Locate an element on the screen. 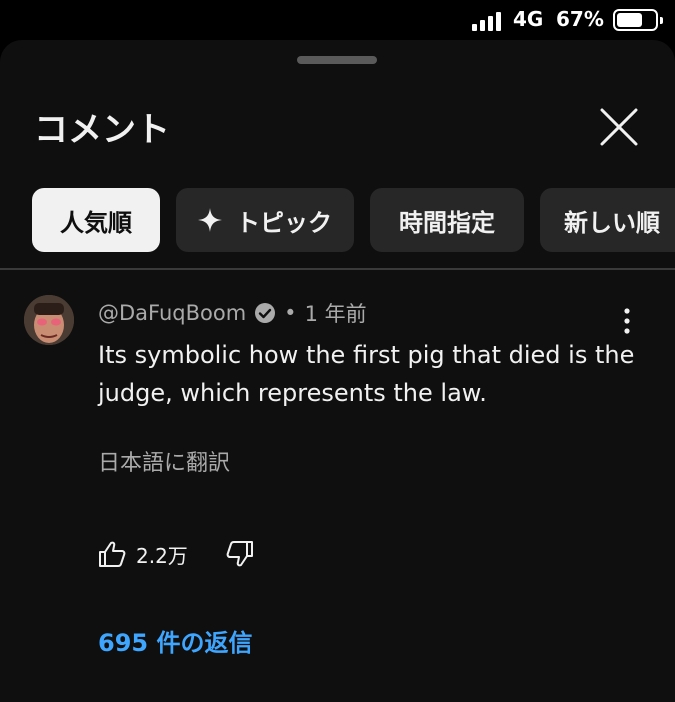 This screenshot has height=702, width=675. network-type: 4G is located at coordinates (528, 19).